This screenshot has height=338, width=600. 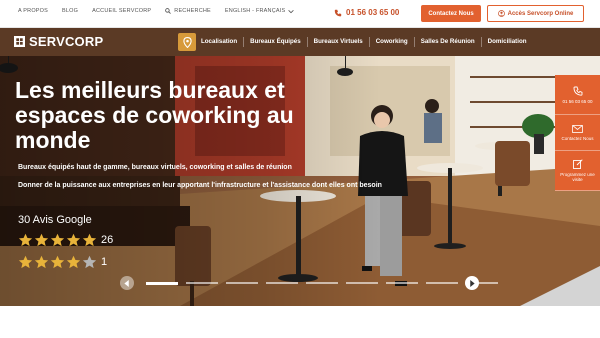 What do you see at coordinates (275, 42) in the screenshot?
I see `nav-item-bureaux-equipes: Bureaux Équipés` at bounding box center [275, 42].